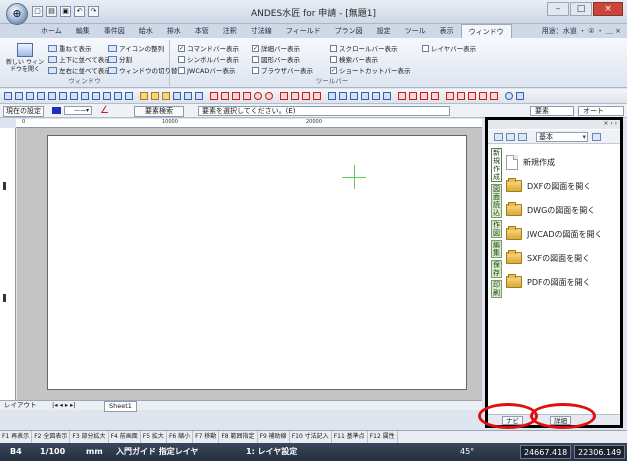  What do you see at coordinates (303, 31) in the screenshot?
I see `tab-field: フィールド` at bounding box center [303, 31].